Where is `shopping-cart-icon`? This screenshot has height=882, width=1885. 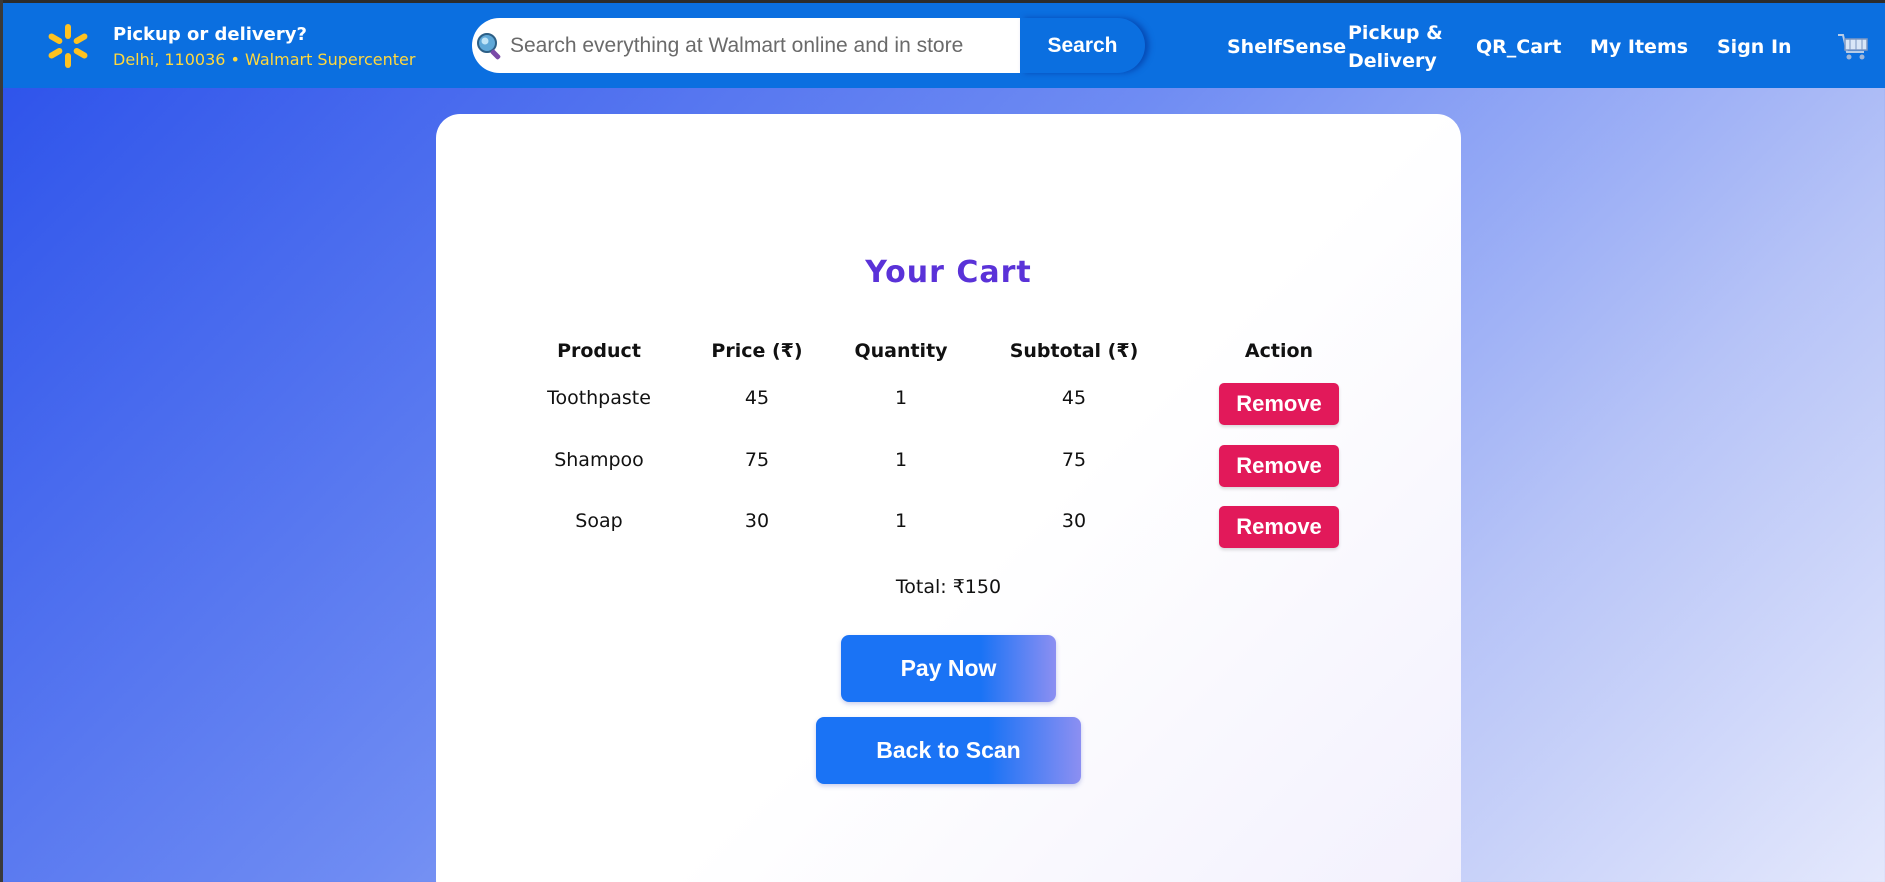 shopping-cart-icon is located at coordinates (1853, 47).